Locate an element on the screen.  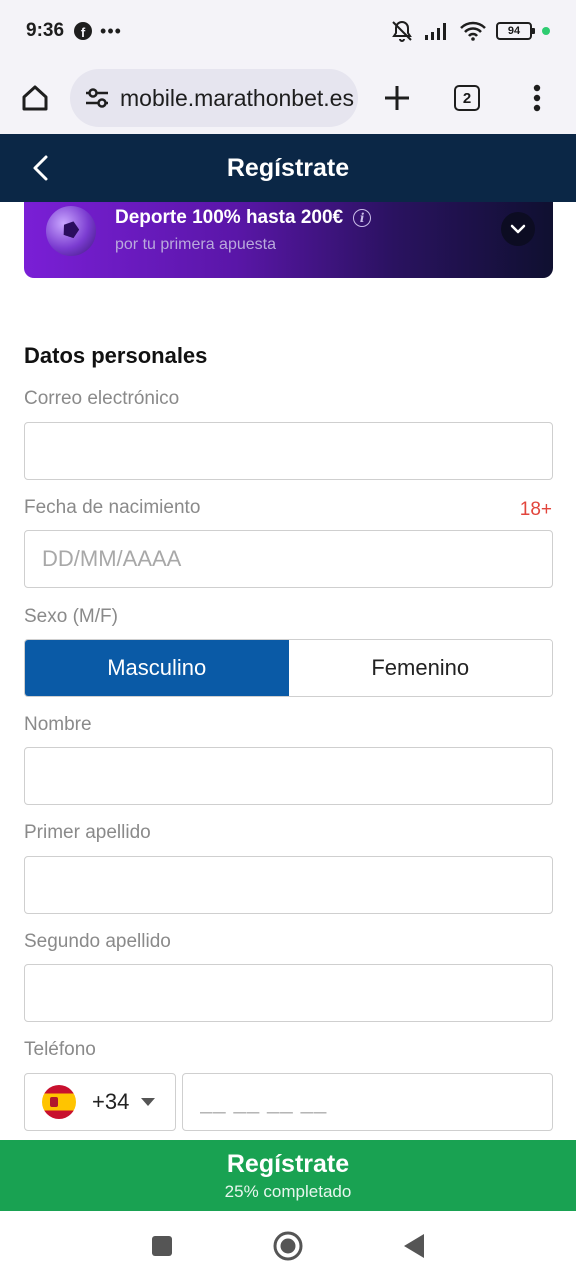
register-submit-button: Regístrate 25% completado is located at coordinates (288, 1175).